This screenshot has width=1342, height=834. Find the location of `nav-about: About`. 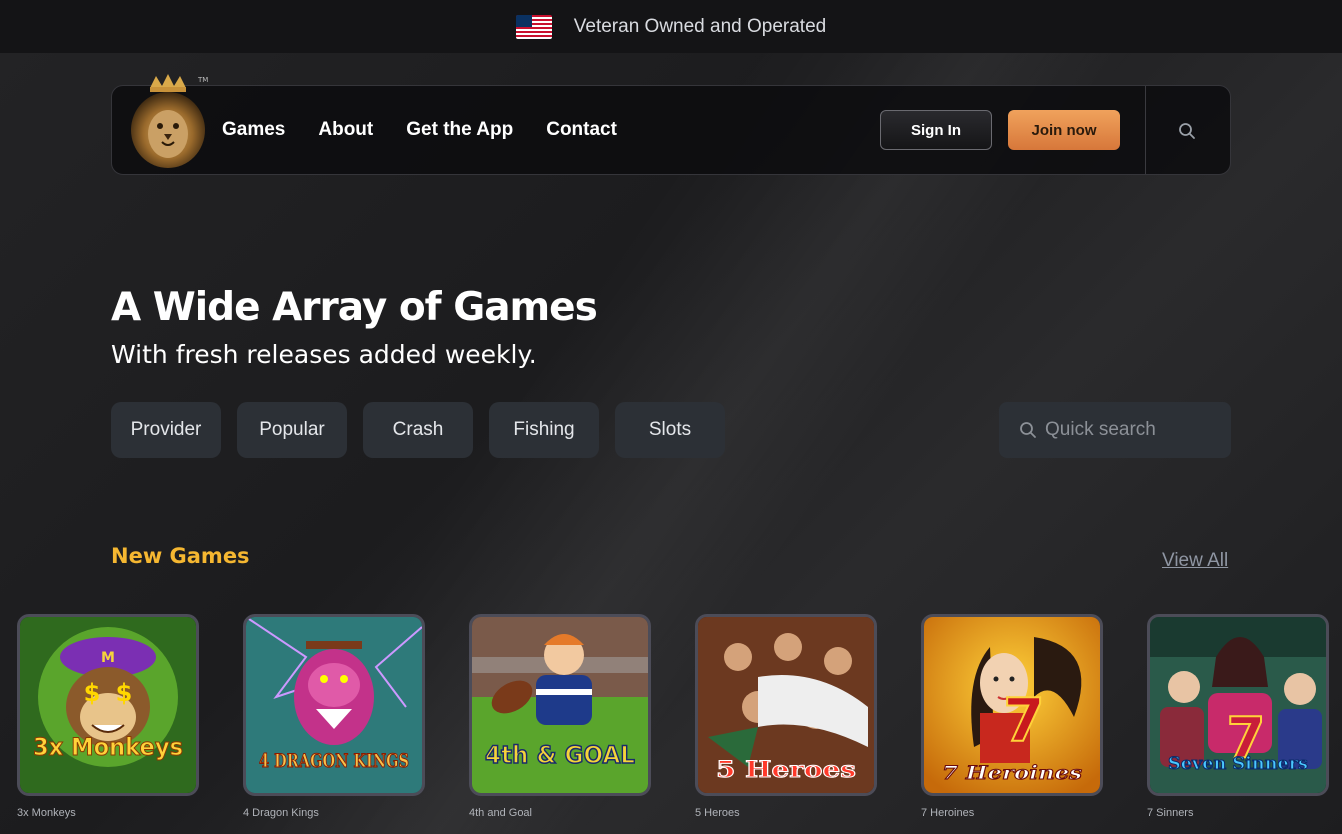

nav-about: About is located at coordinates (345, 130).